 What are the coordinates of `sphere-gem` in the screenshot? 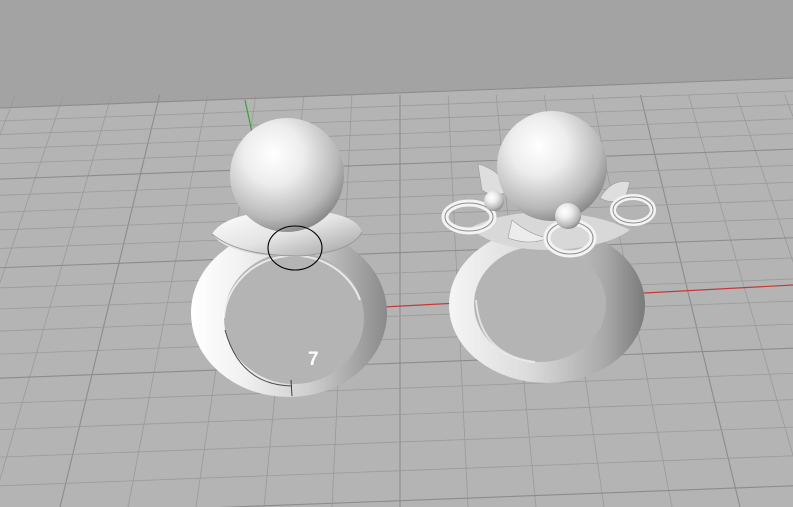 It's located at (287, 175).